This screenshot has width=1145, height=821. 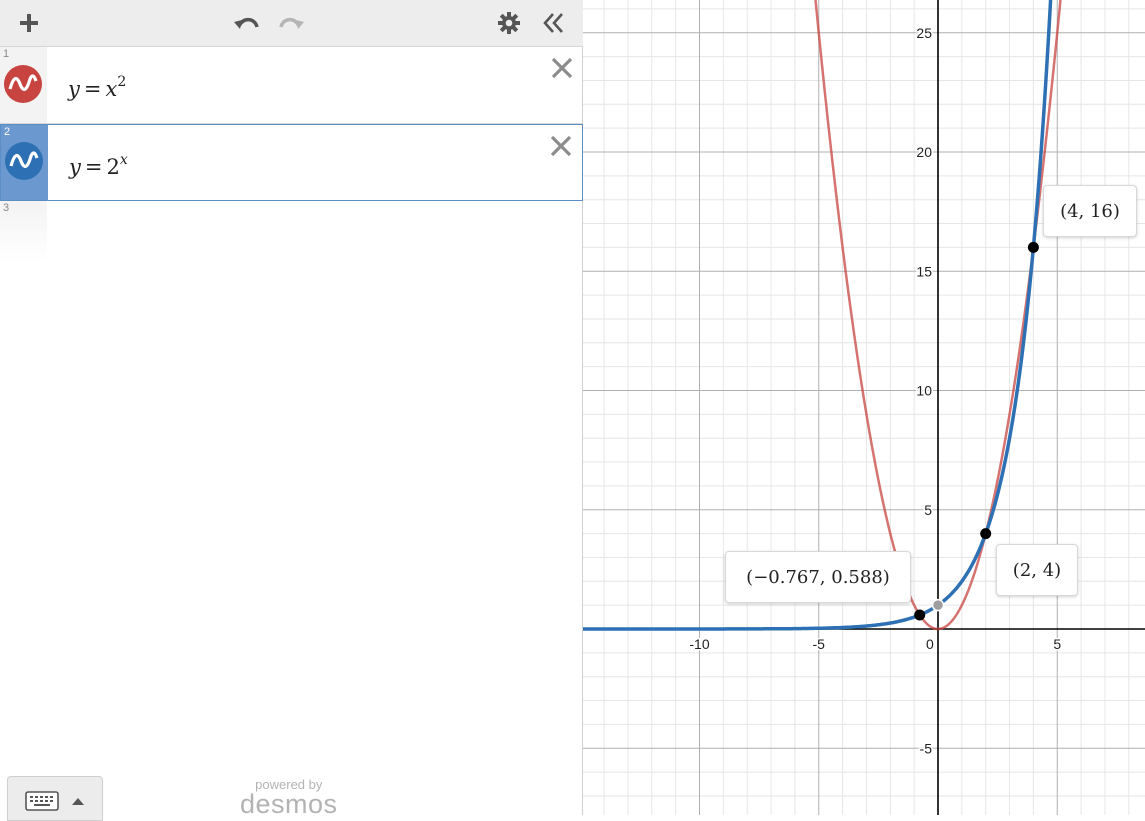 What do you see at coordinates (928, 510) in the screenshot?
I see `y-tick-label: 5` at bounding box center [928, 510].